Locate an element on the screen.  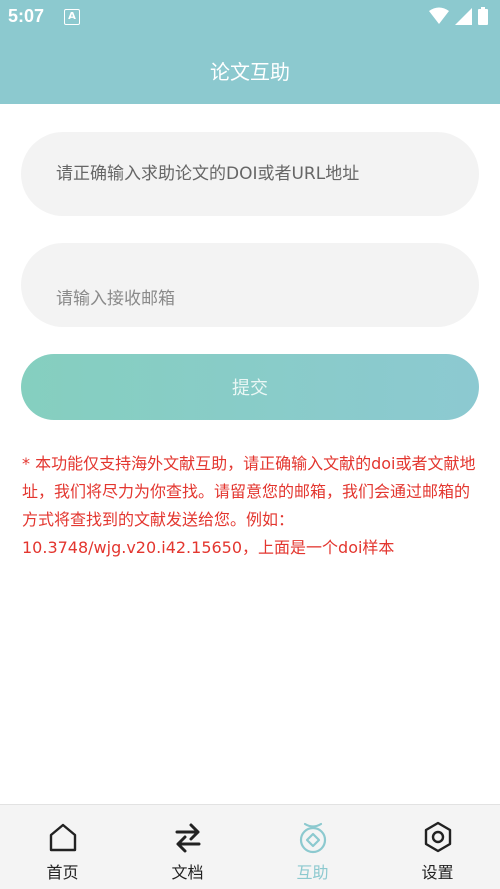
signal-icon is located at coordinates (463, 16).